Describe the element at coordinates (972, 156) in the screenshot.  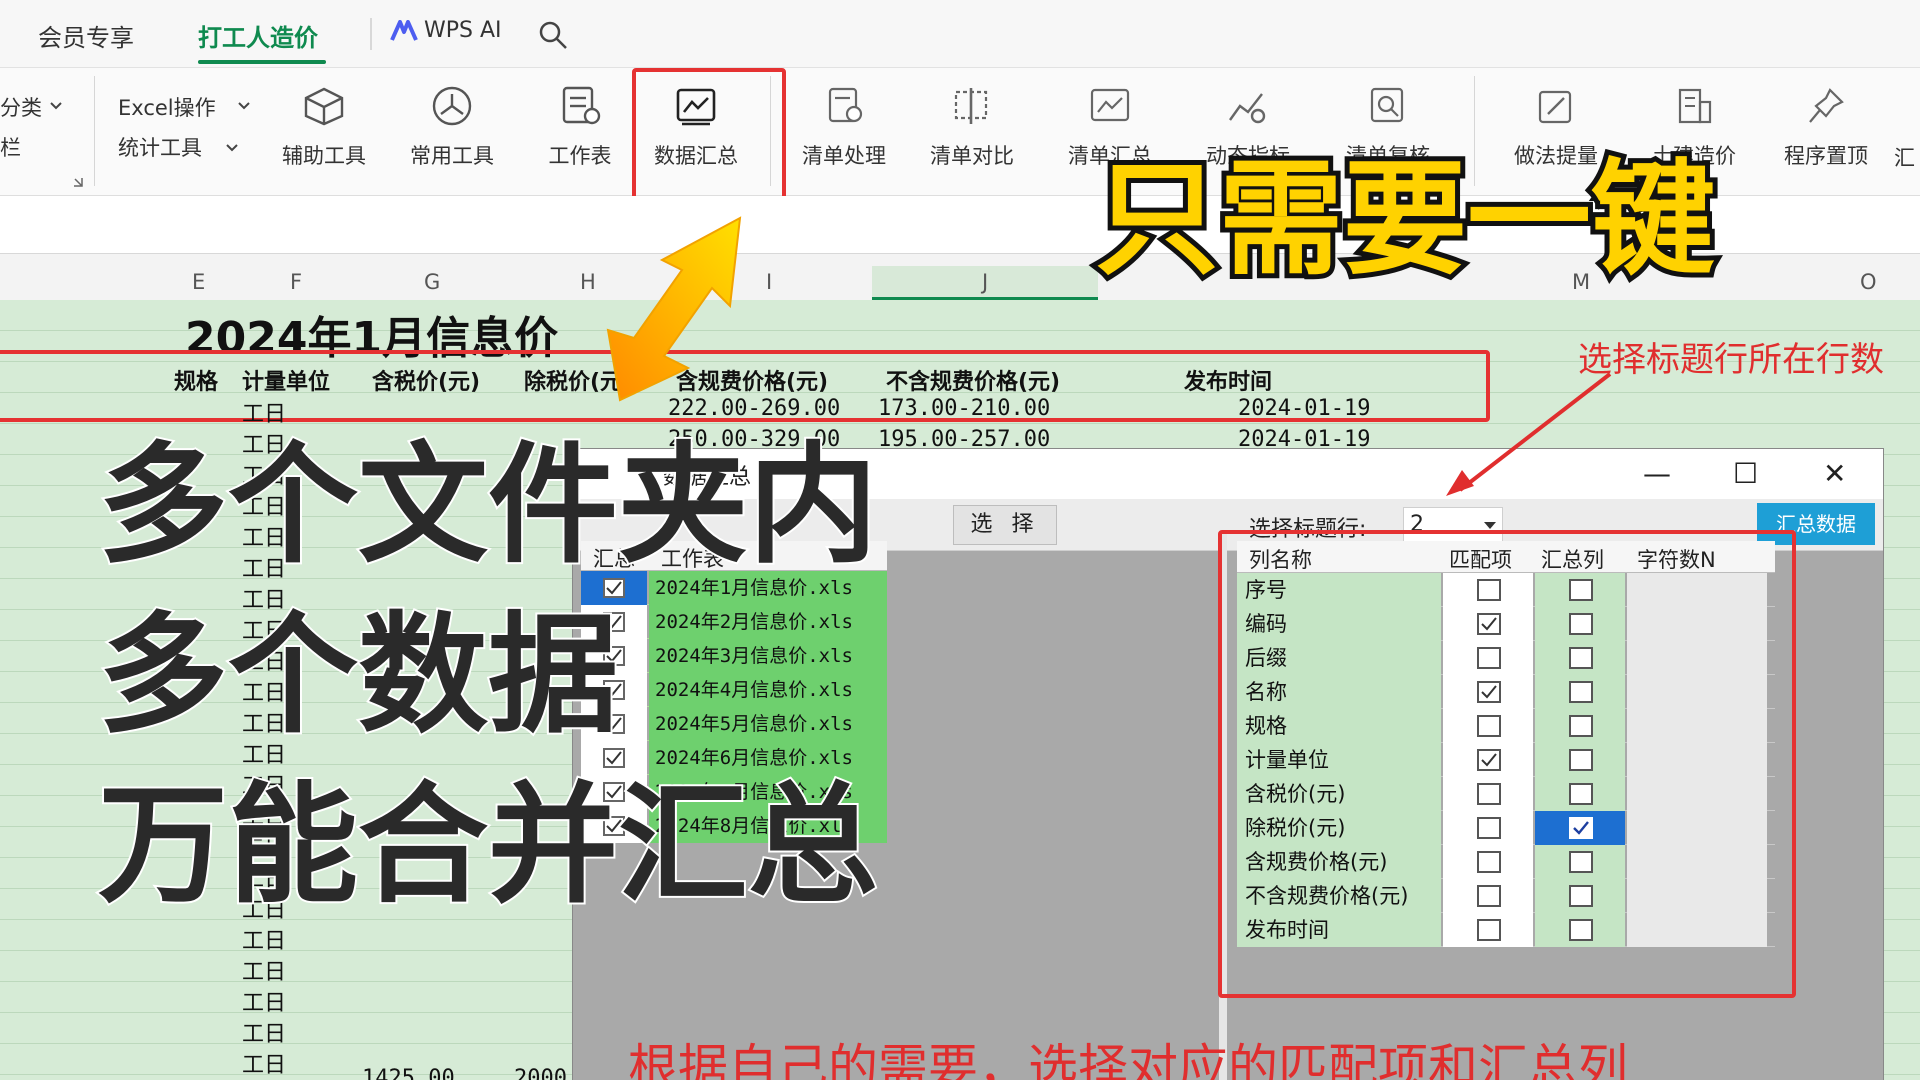
I see `list-compare-label: 清单对比` at that location.